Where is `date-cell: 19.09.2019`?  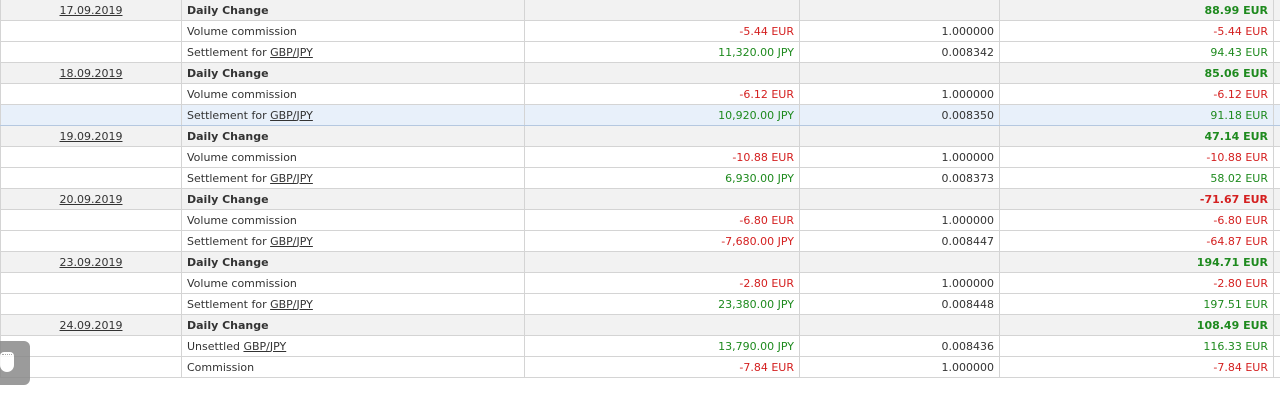
date-cell: 19.09.2019 is located at coordinates (91, 136).